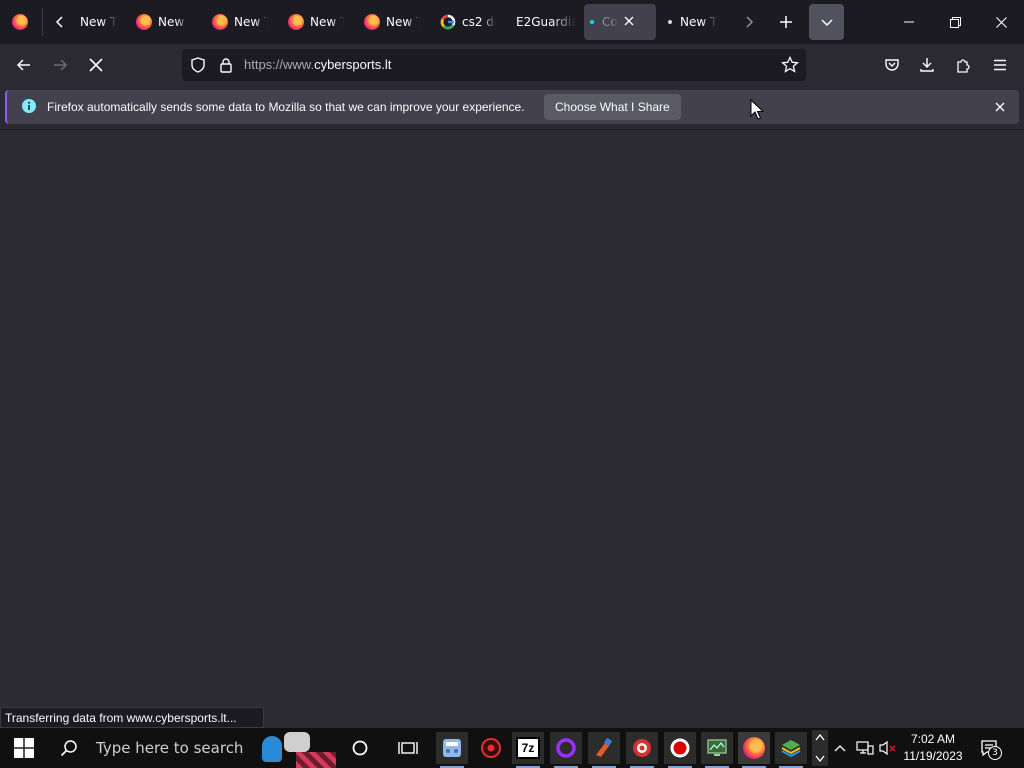  I want to click on lock-icon, so click(226, 65).